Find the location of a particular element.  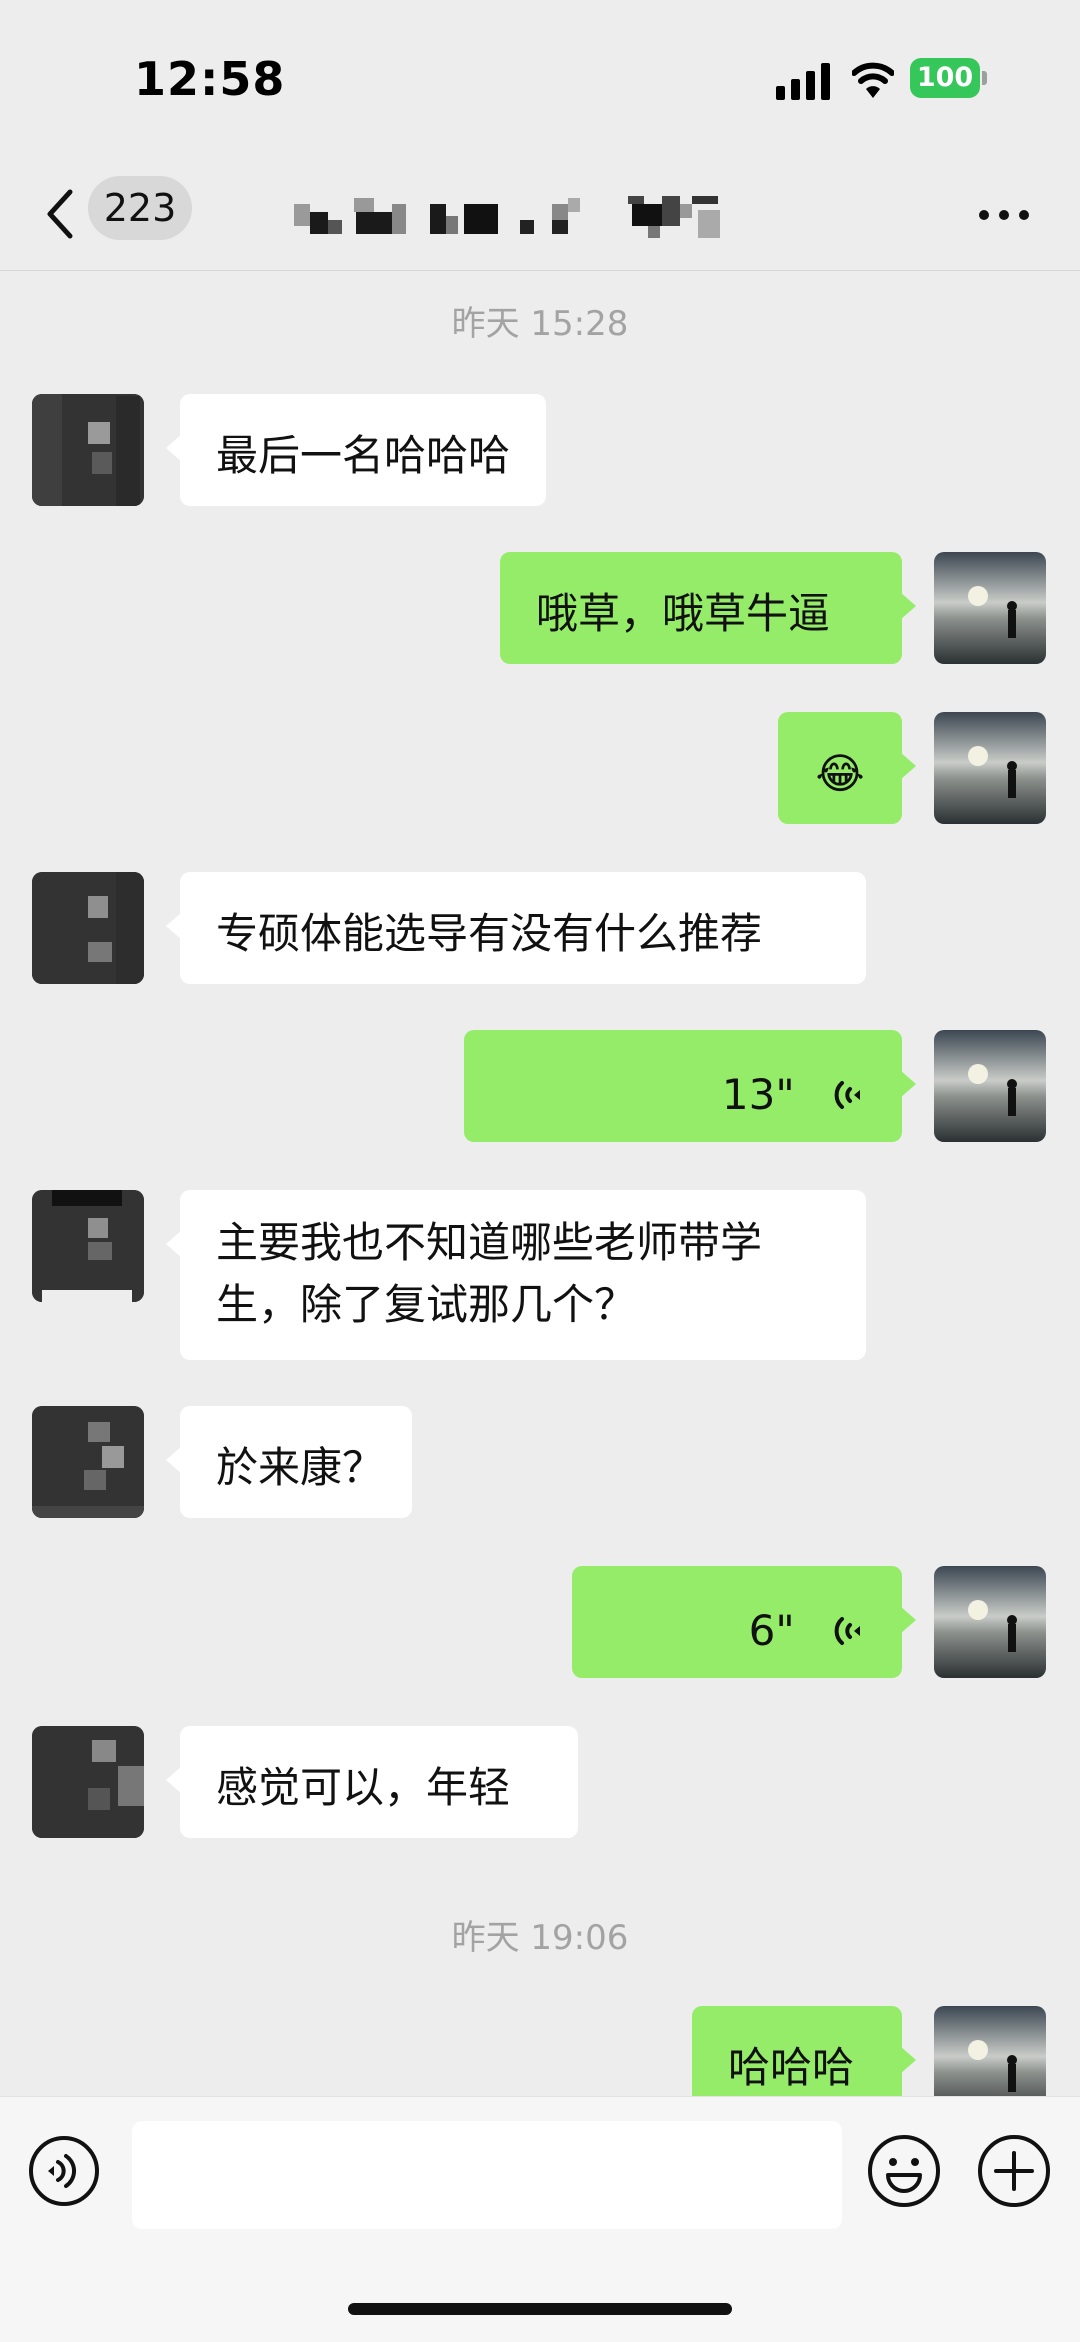

chat-header: 223 is located at coordinates (540, 215).